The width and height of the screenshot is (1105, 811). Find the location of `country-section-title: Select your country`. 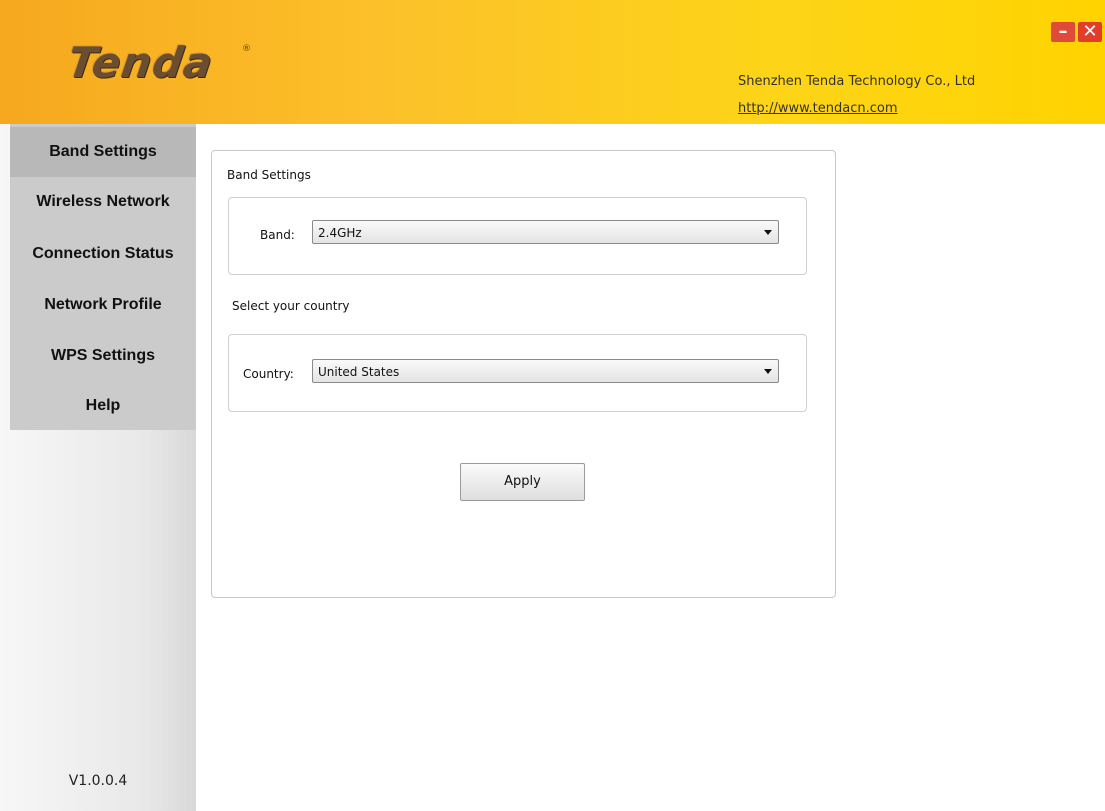

country-section-title: Select your country is located at coordinates (291, 306).